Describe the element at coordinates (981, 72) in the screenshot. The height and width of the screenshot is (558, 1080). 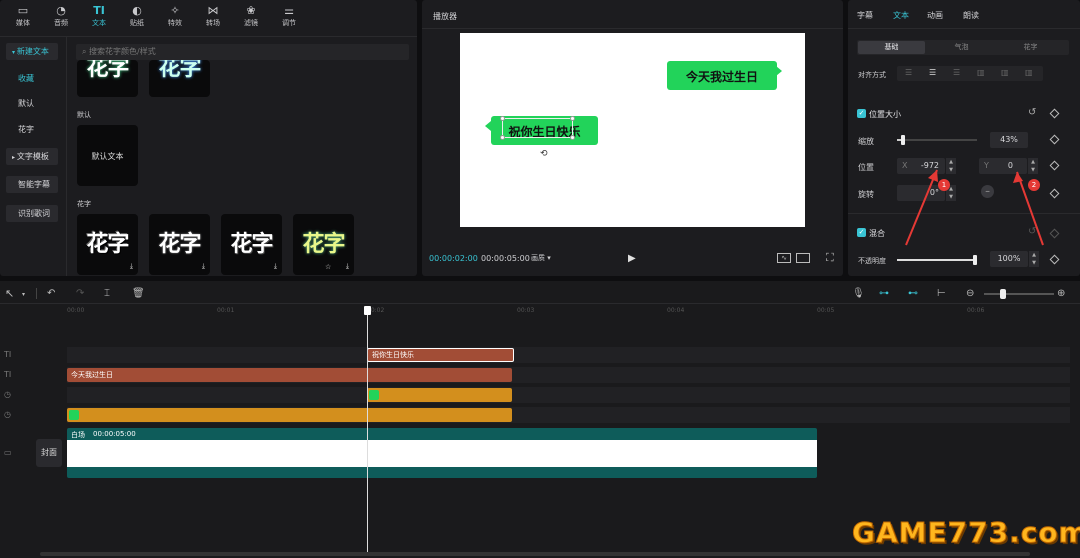
I see `align-vertical-top-icon: ▥` at that location.